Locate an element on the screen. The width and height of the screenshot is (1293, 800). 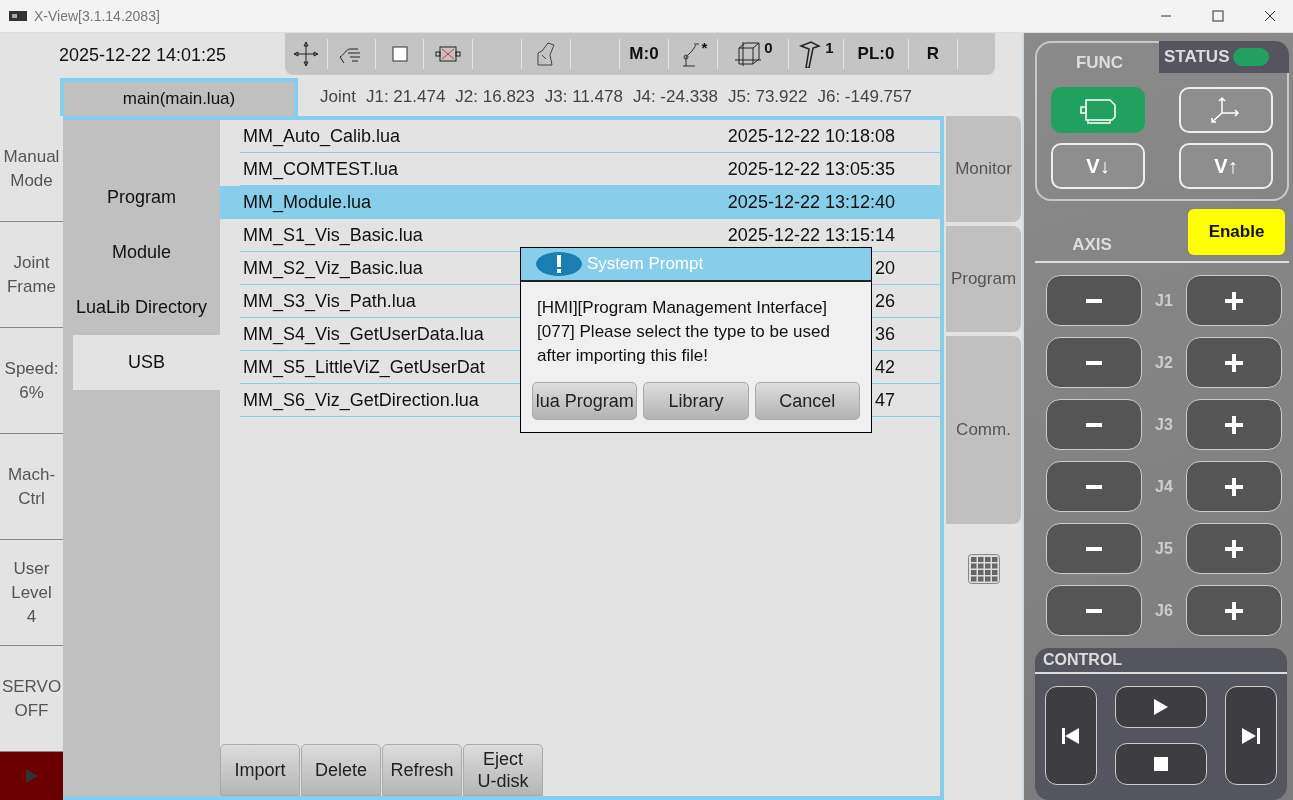
file-date: 2025-12-22 13:05:35 is located at coordinates (811, 169).